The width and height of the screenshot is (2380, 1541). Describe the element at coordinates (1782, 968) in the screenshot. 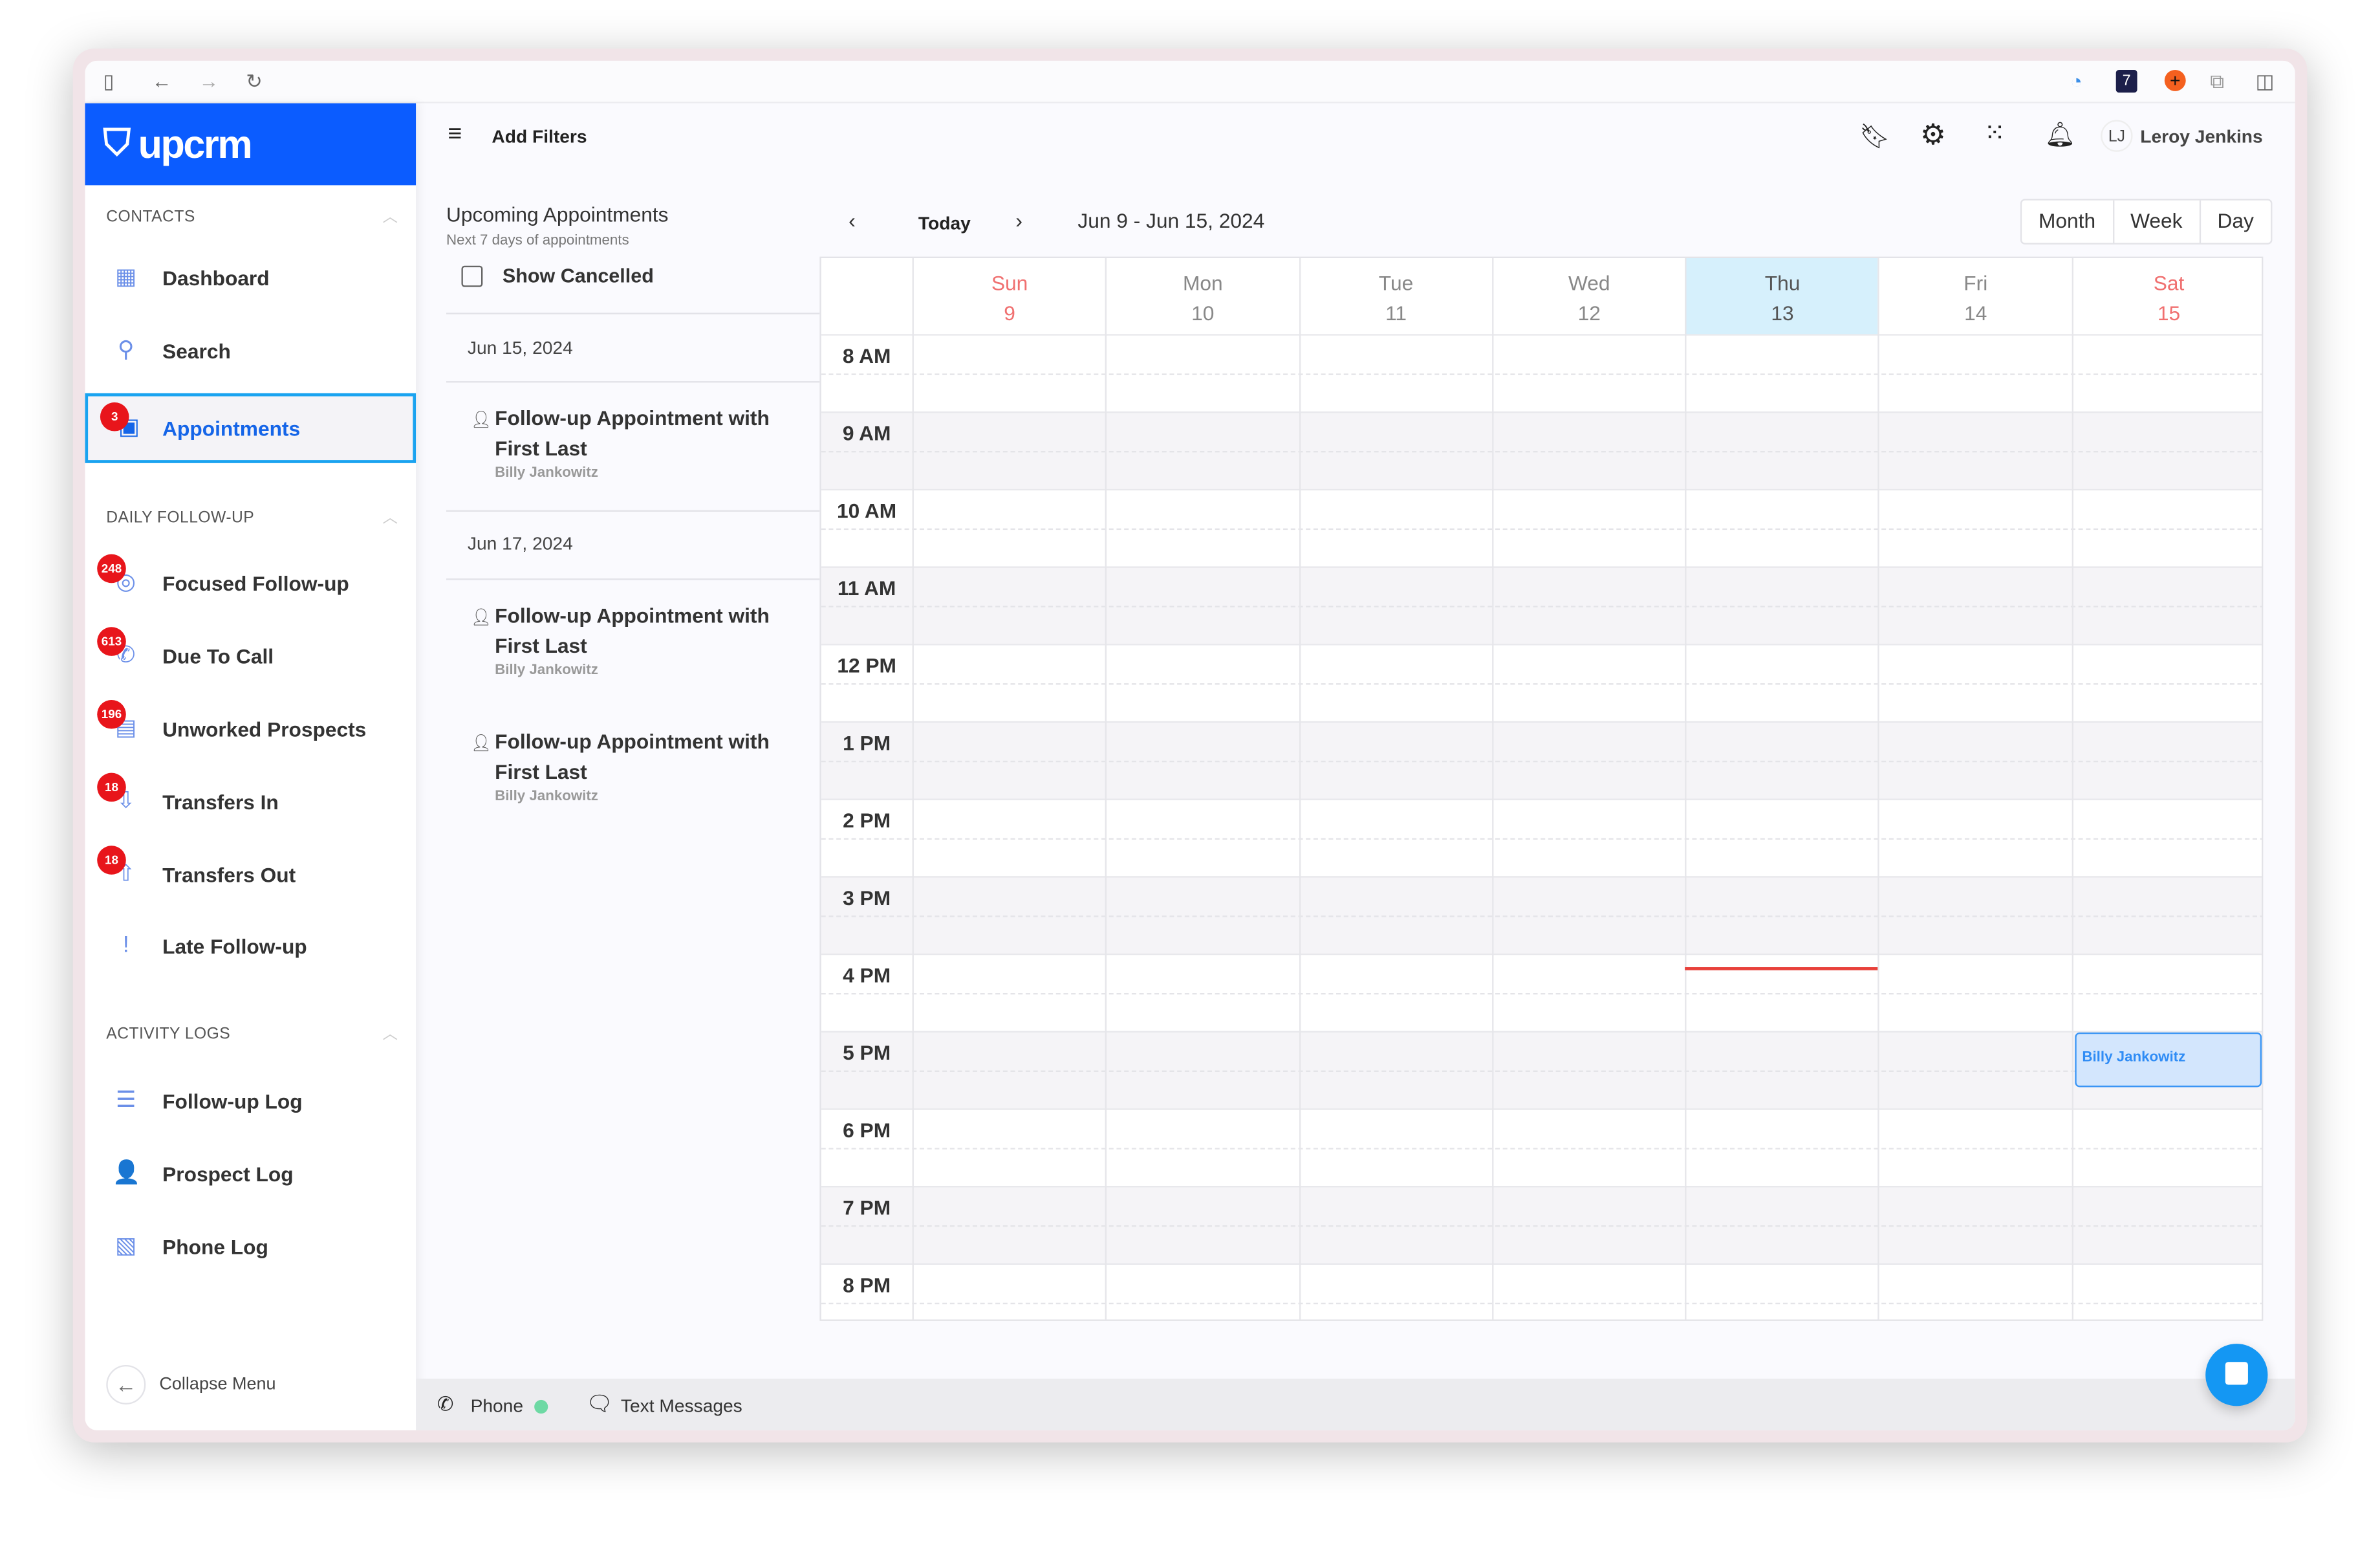

I see `current-time-line` at that location.